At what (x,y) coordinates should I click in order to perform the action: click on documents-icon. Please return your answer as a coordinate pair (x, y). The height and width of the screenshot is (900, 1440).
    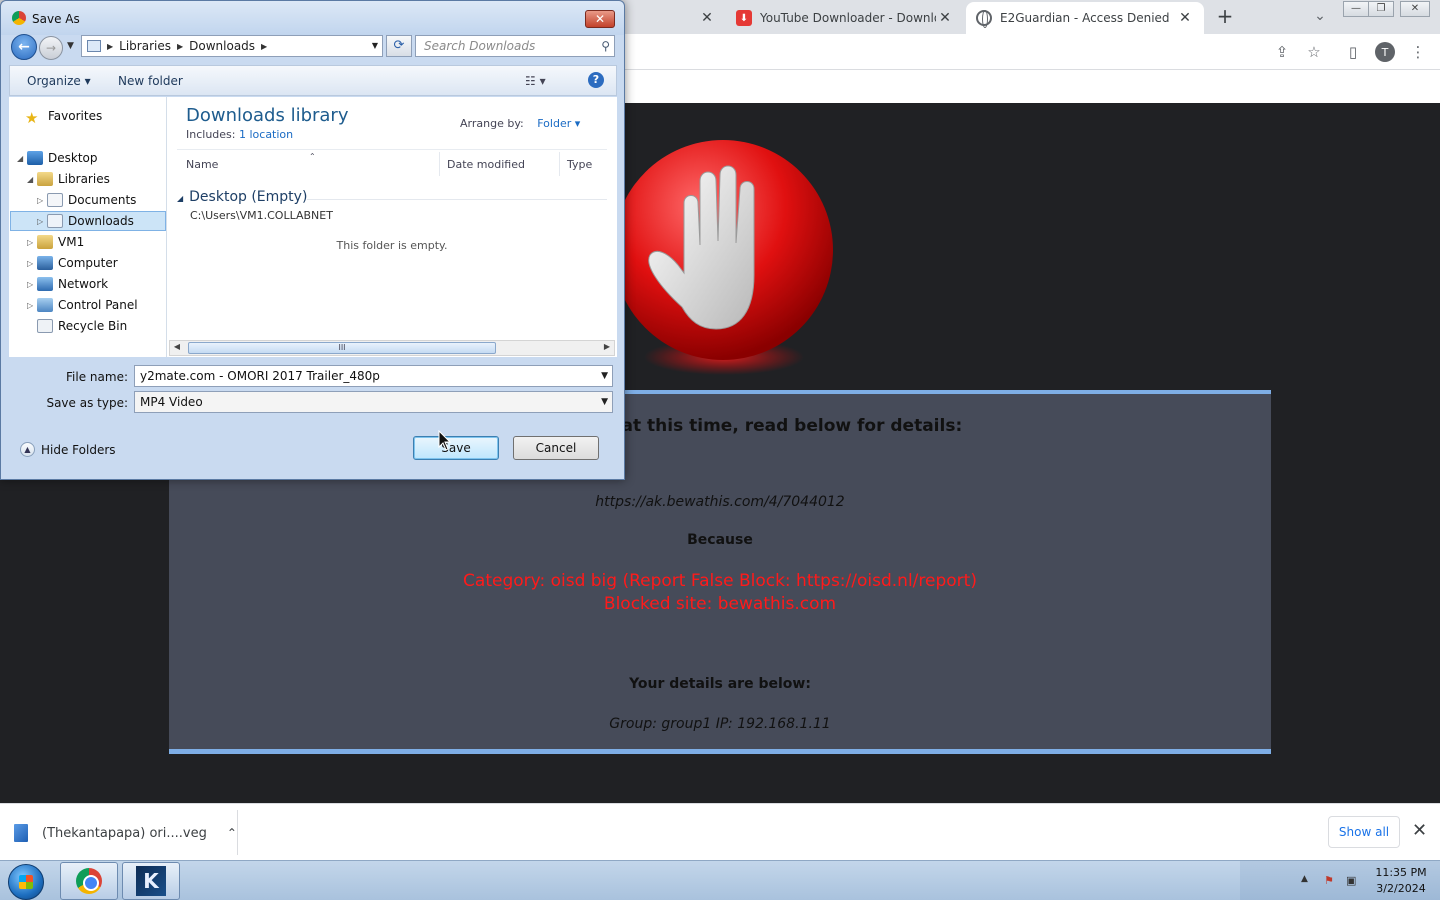
    Looking at the image, I should click on (55, 200).